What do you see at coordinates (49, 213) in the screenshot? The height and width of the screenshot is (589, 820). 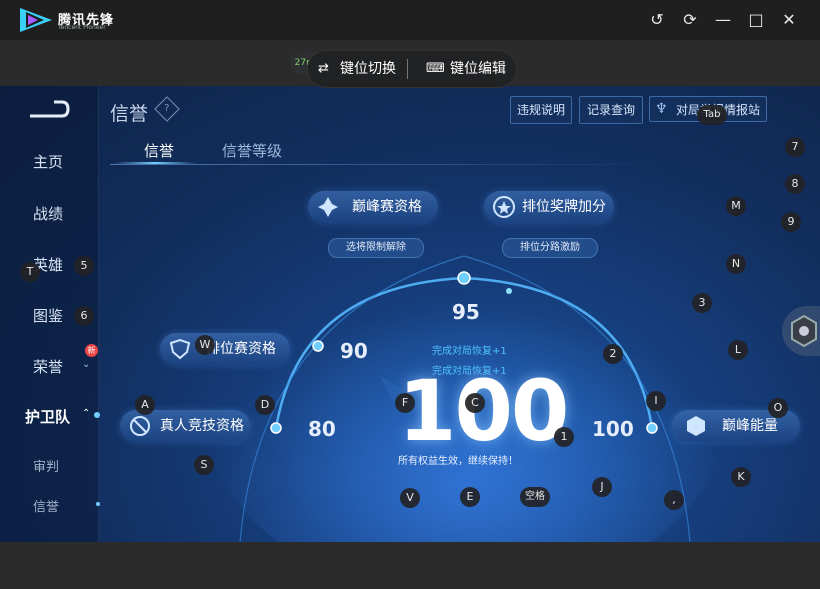 I see `sidebar-item-record: 战绩` at bounding box center [49, 213].